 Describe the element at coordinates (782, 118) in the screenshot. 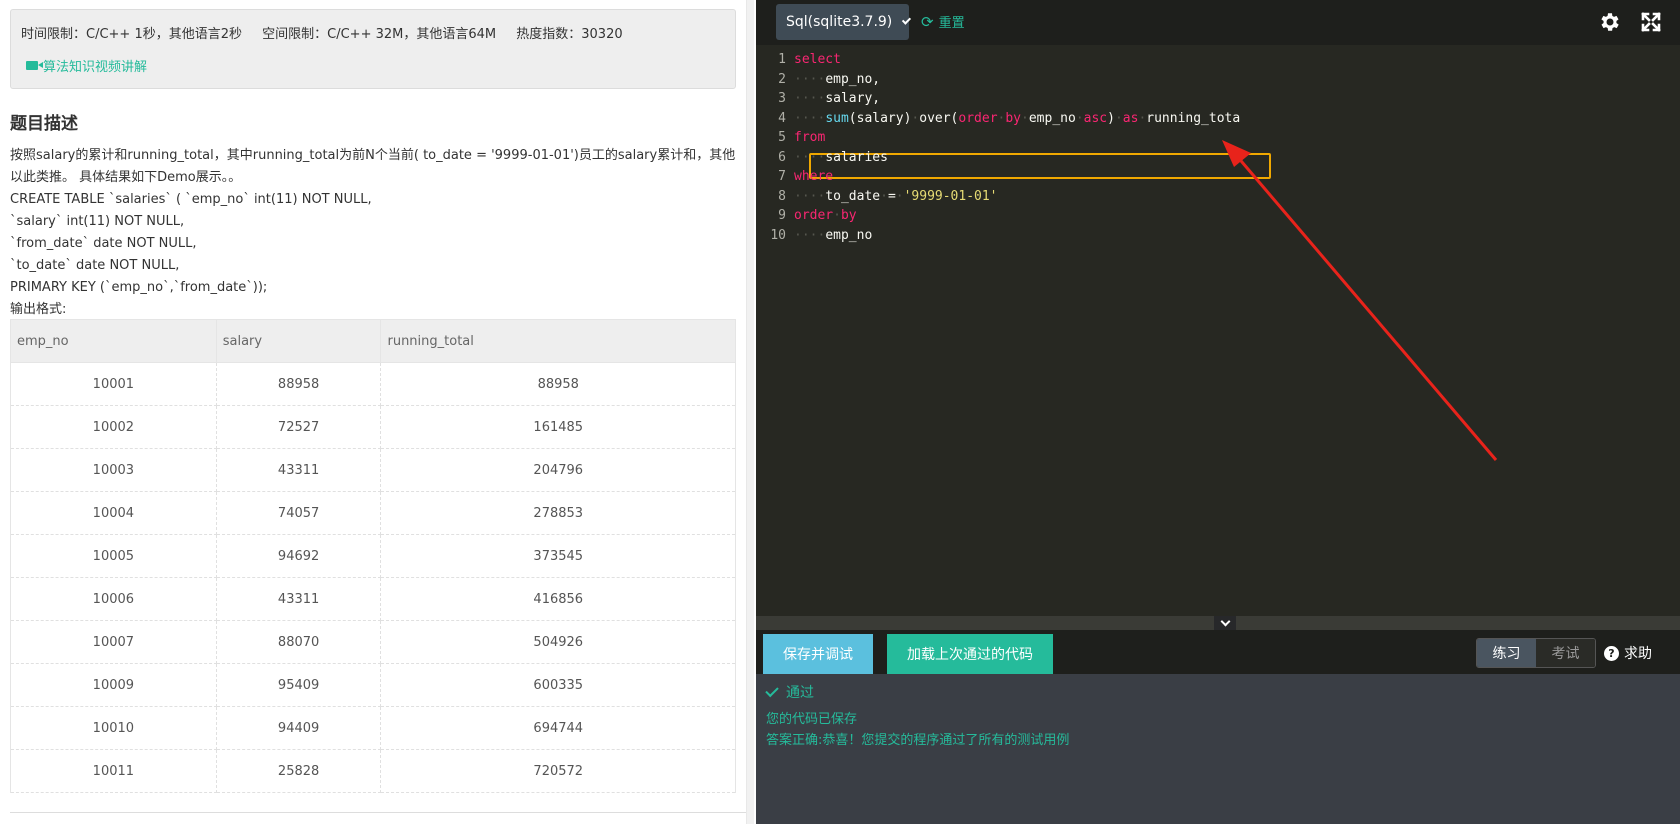

I see `line-number: 4` at that location.